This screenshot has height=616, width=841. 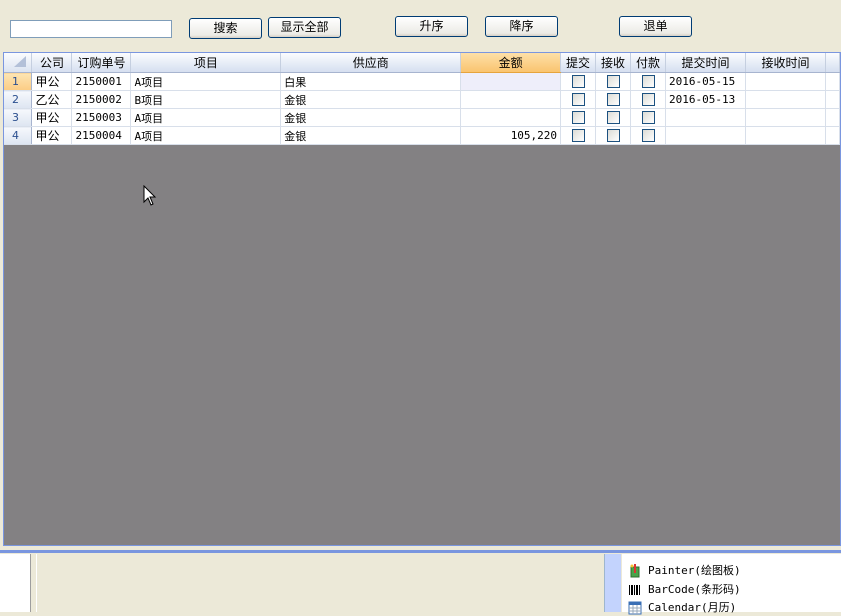 I want to click on toolbox-item-painter: Painter(绘图板), so click(x=685, y=571).